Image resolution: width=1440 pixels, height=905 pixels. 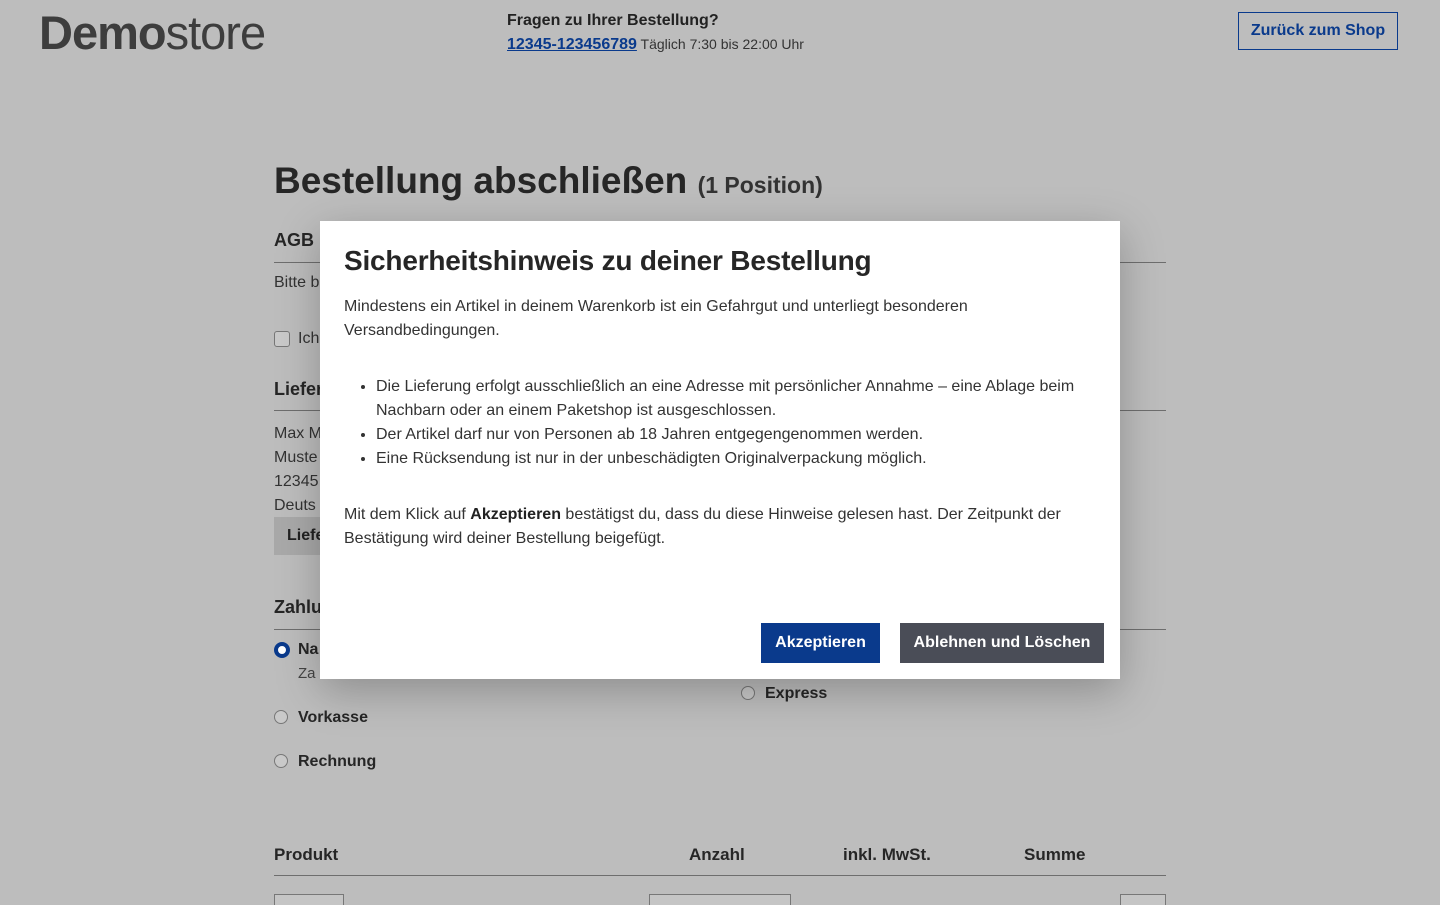 I want to click on shipping-label-express: Express, so click(x=796, y=693).